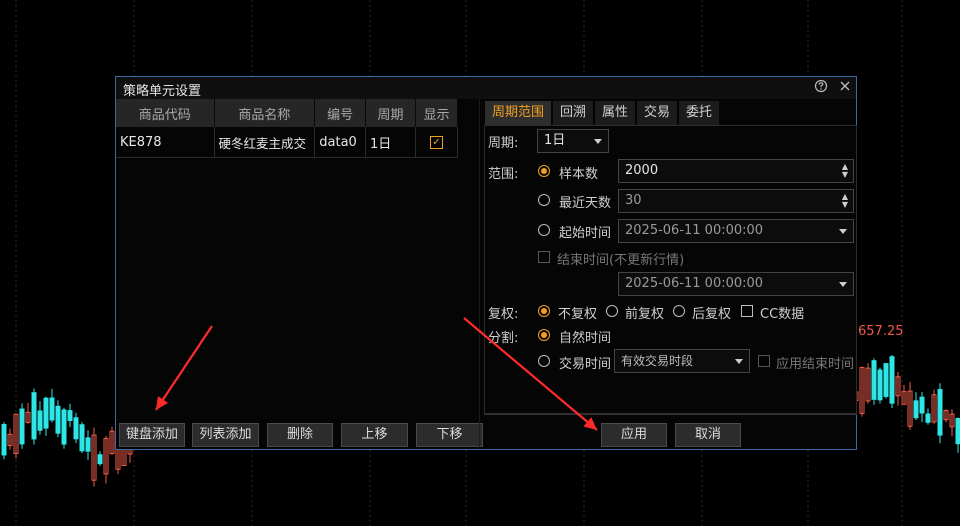 This screenshot has width=960, height=526. Describe the element at coordinates (736, 171) in the screenshot. I see `sample-count-input: 2000 ▲ ▼` at that location.